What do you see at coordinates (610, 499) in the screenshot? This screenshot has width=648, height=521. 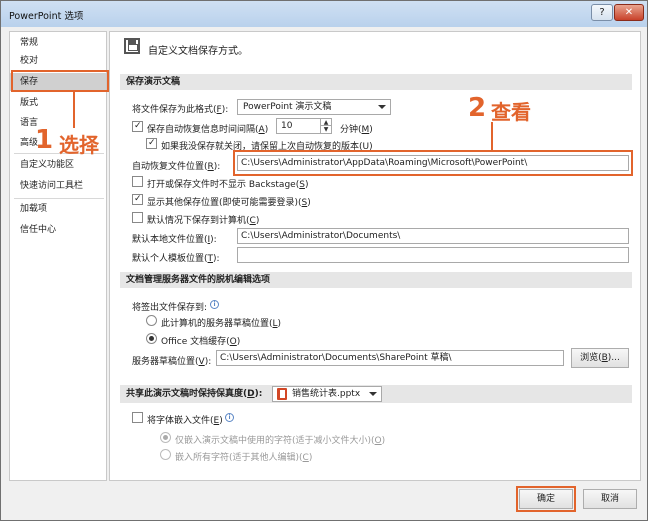 I see `cancel-button: 取消` at bounding box center [610, 499].